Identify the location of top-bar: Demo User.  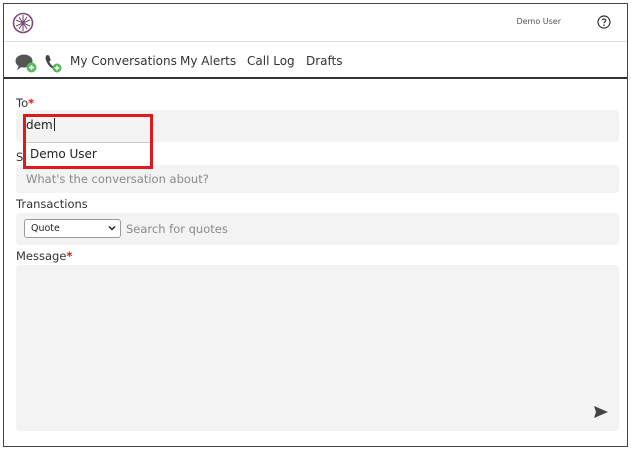
(315, 23).